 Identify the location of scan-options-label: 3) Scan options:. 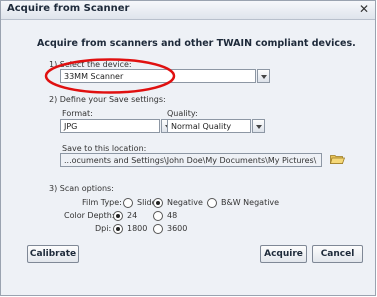
(81, 188).